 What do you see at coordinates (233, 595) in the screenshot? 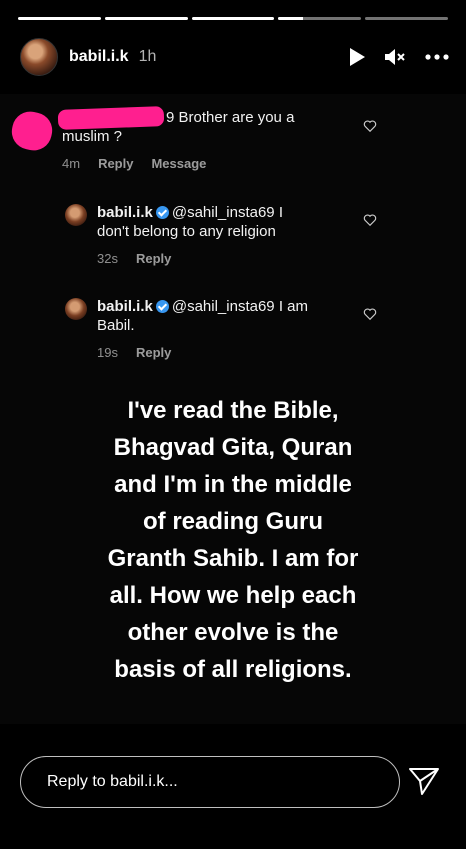
I see `quote-line: all. How we help each` at bounding box center [233, 595].